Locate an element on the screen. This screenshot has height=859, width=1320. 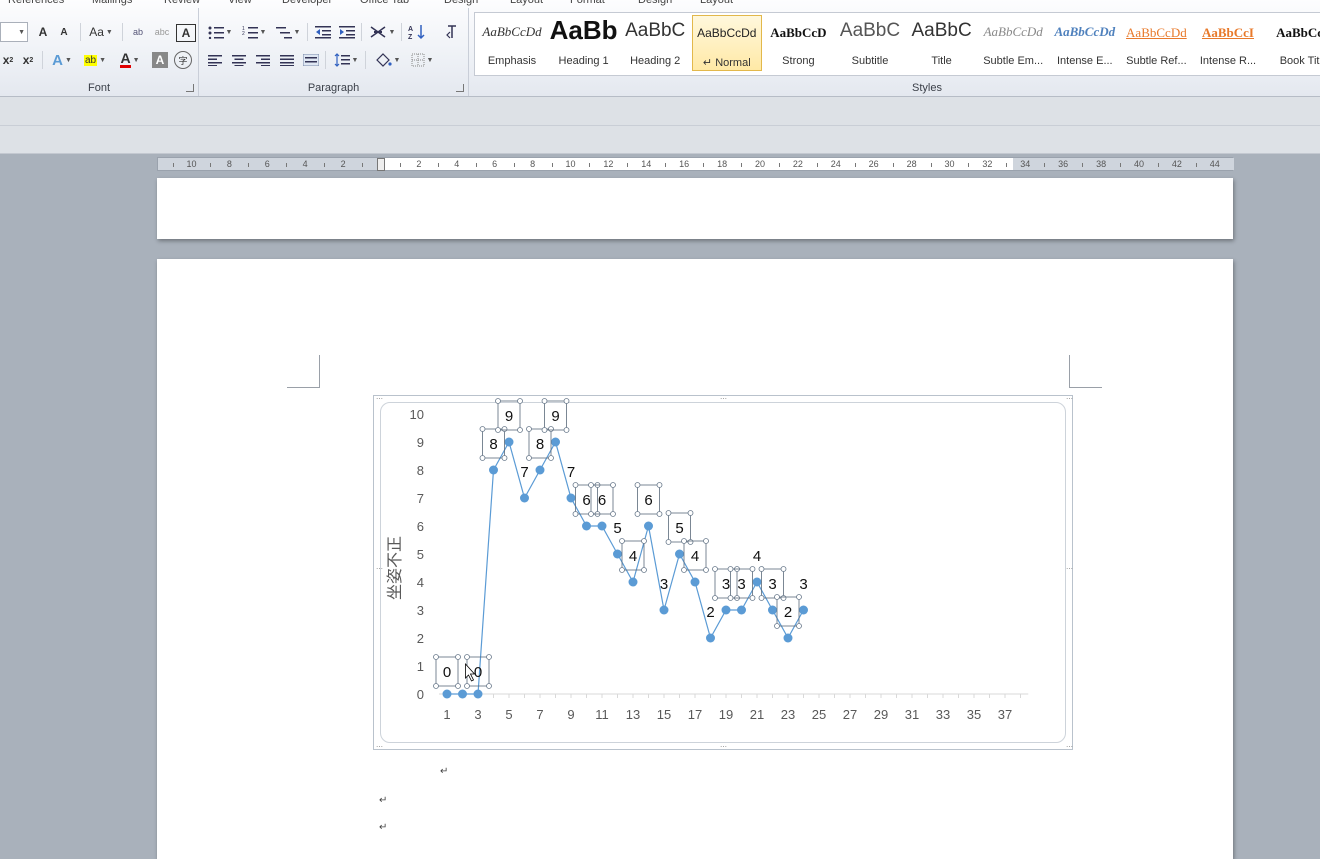
decrease-indent-button is located at coordinates (323, 32).